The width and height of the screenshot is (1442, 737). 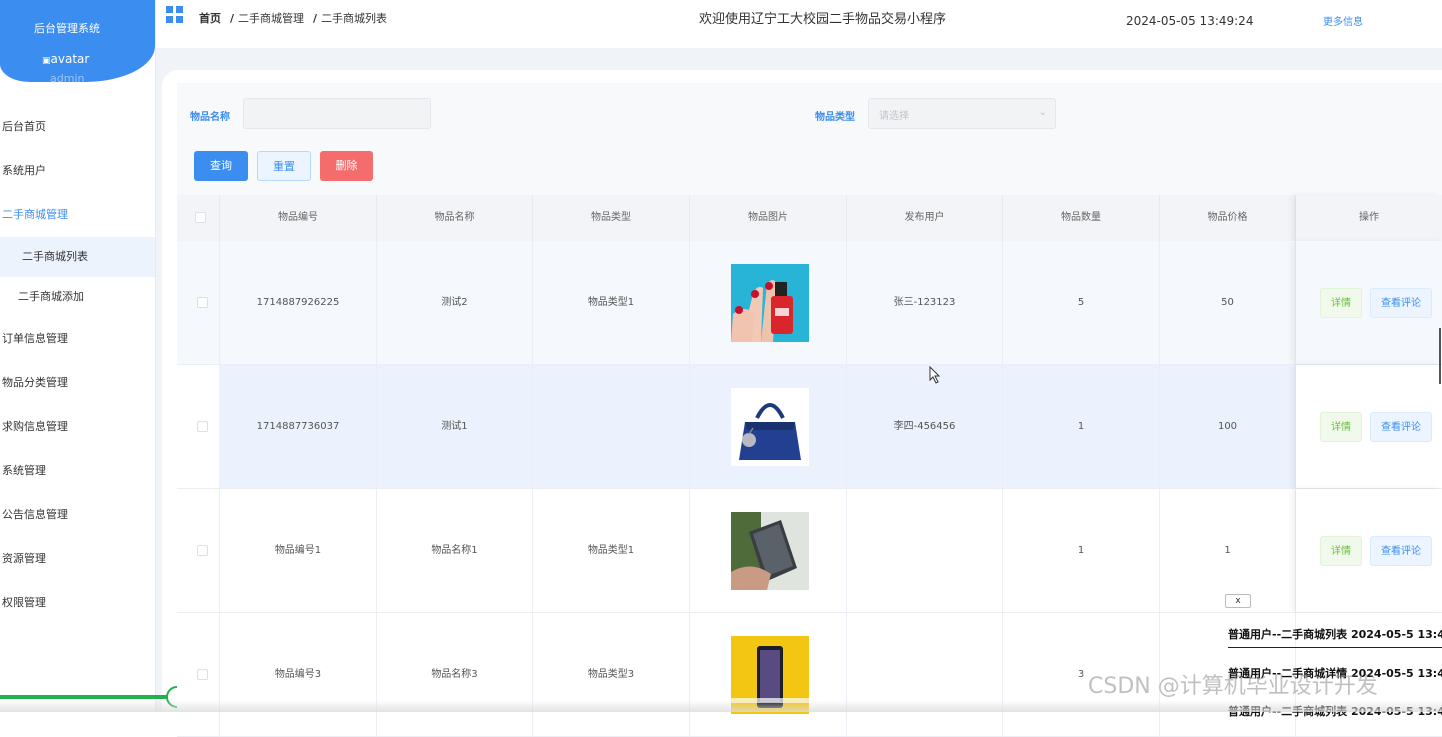 I want to click on breadcrumb-list: 二手商城列表, so click(x=354, y=18).